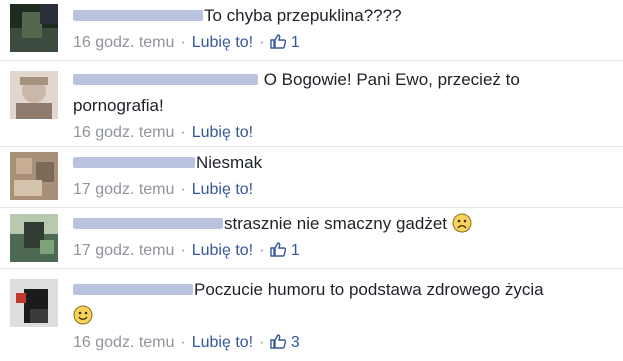 The height and width of the screenshot is (361, 623). What do you see at coordinates (335, 223) in the screenshot?
I see `comment-text: strasznie nie smaczny gadżet` at bounding box center [335, 223].